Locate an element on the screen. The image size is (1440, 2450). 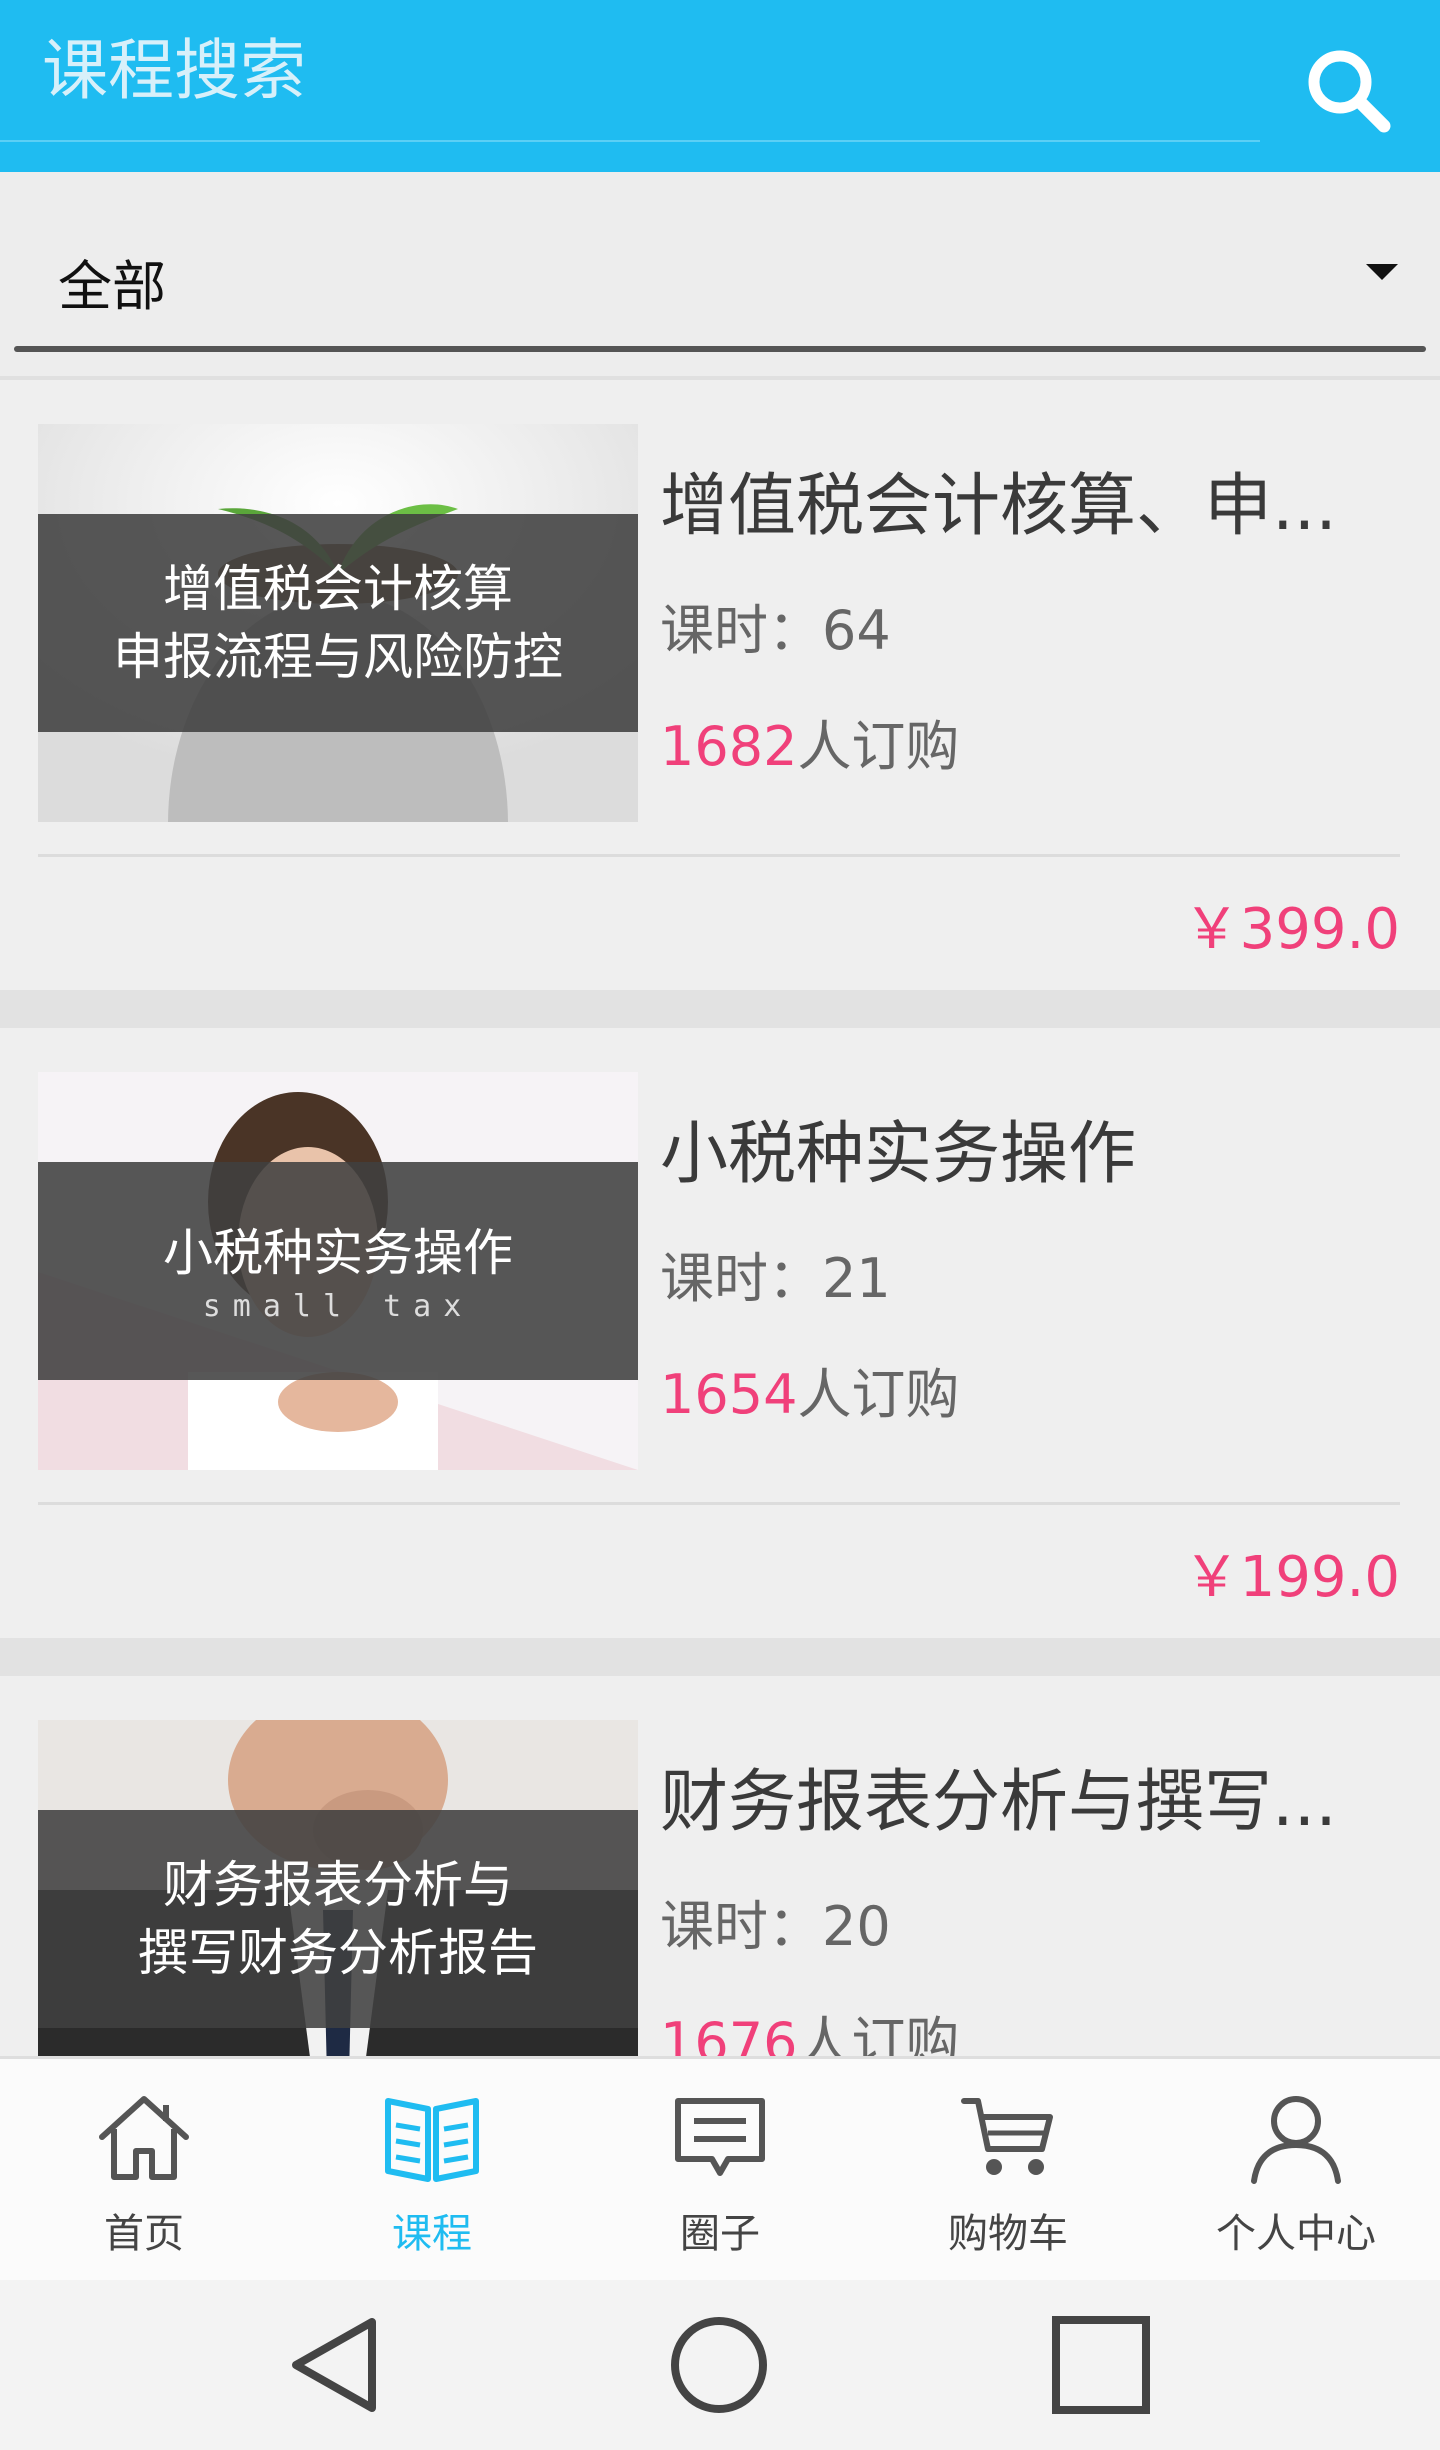
course-hours: 课时：21 is located at coordinates (775, 1278).